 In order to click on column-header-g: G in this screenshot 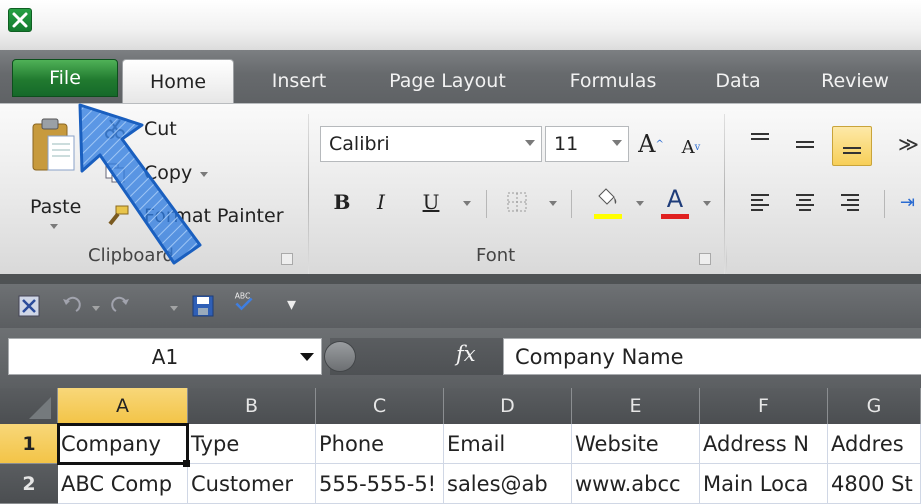, I will do `click(874, 406)`.